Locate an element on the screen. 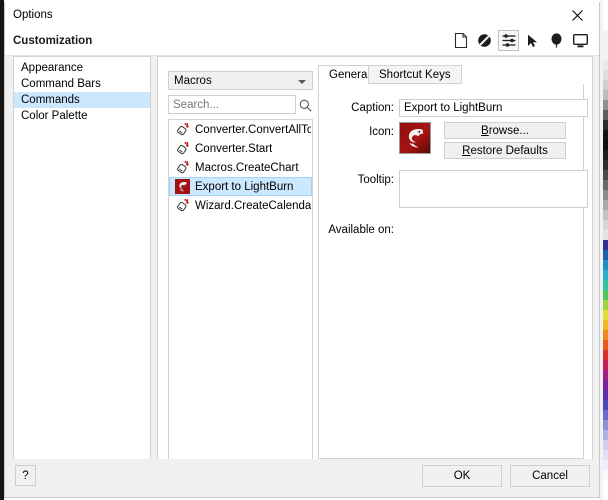 The height and width of the screenshot is (500, 608). help-button-label: ? is located at coordinates (25, 475).